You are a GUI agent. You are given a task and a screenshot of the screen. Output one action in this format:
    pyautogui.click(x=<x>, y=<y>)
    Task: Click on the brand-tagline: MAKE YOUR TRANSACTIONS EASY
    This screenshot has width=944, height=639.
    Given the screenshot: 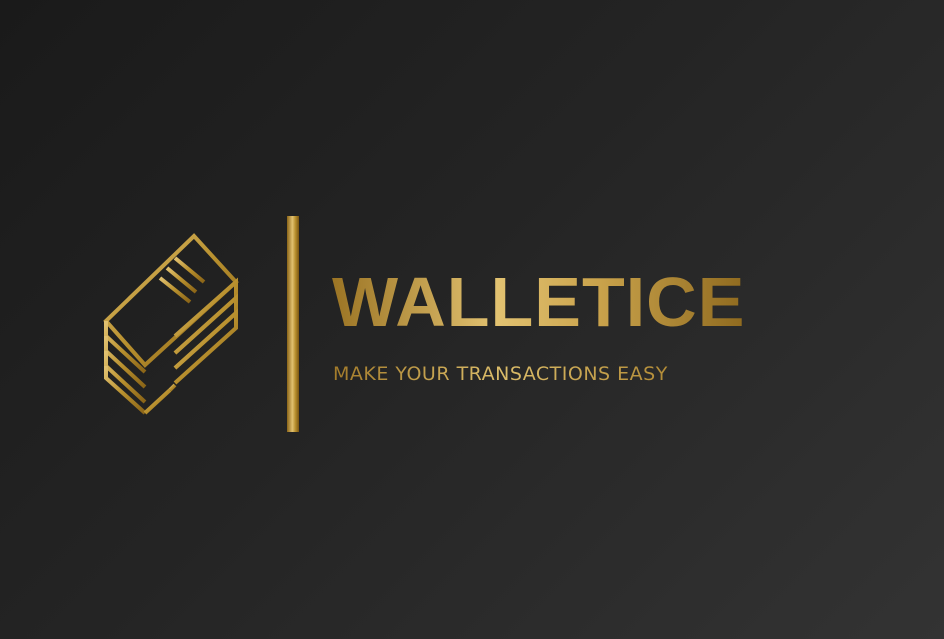 What is the action you would take?
    pyautogui.click(x=500, y=374)
    